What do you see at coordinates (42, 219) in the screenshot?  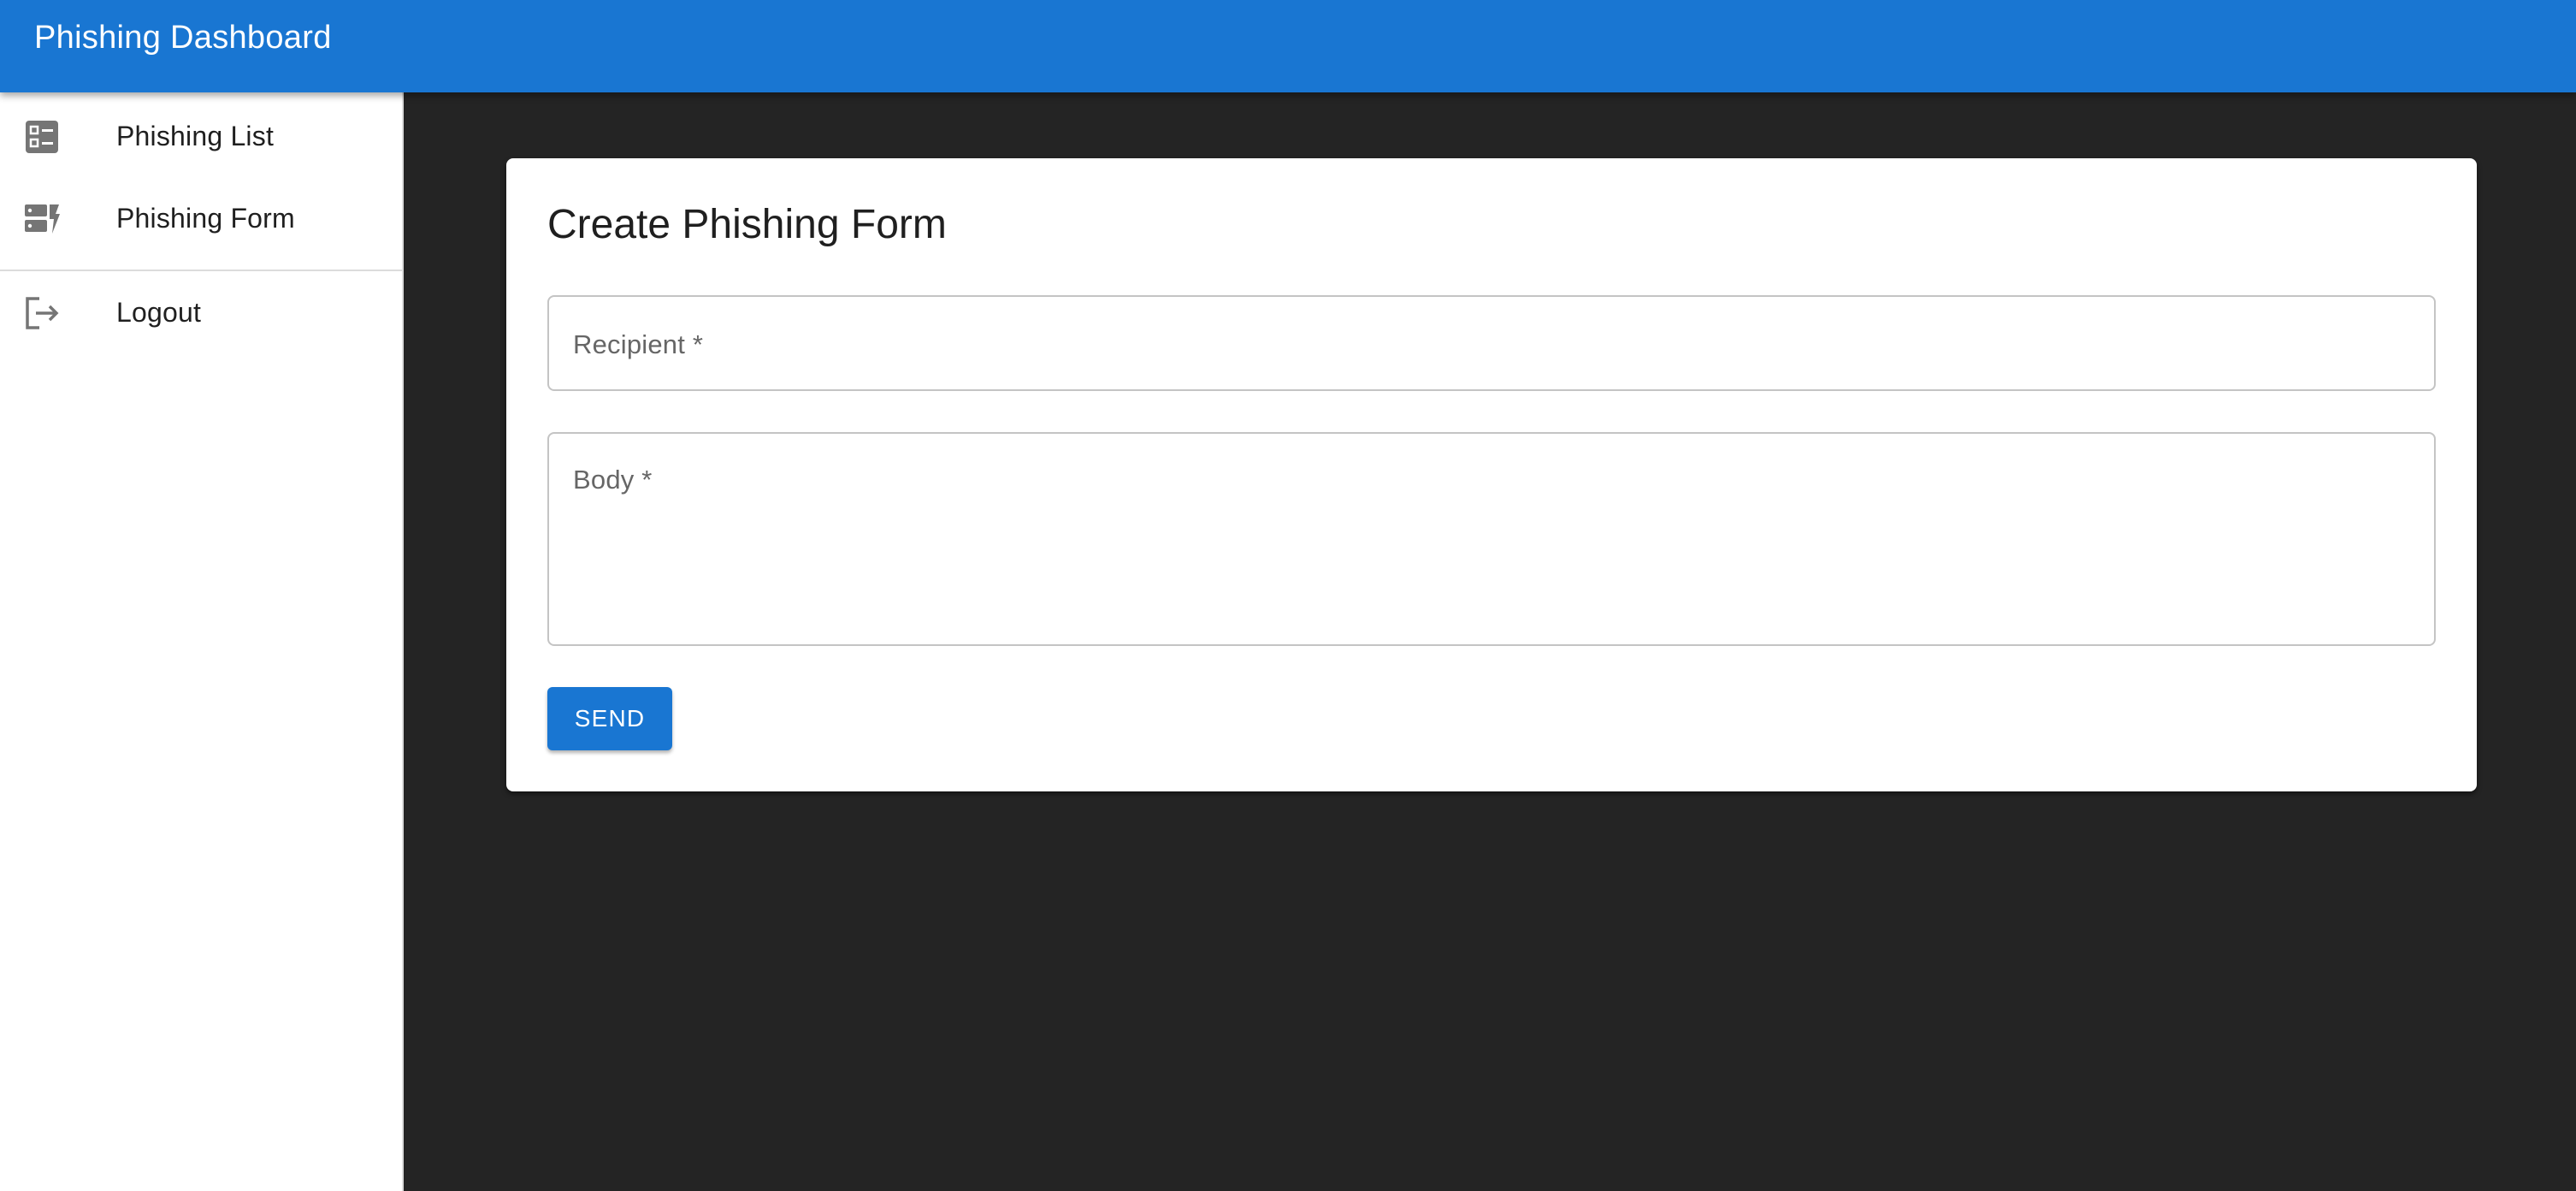 I see `dns-flash-icon` at bounding box center [42, 219].